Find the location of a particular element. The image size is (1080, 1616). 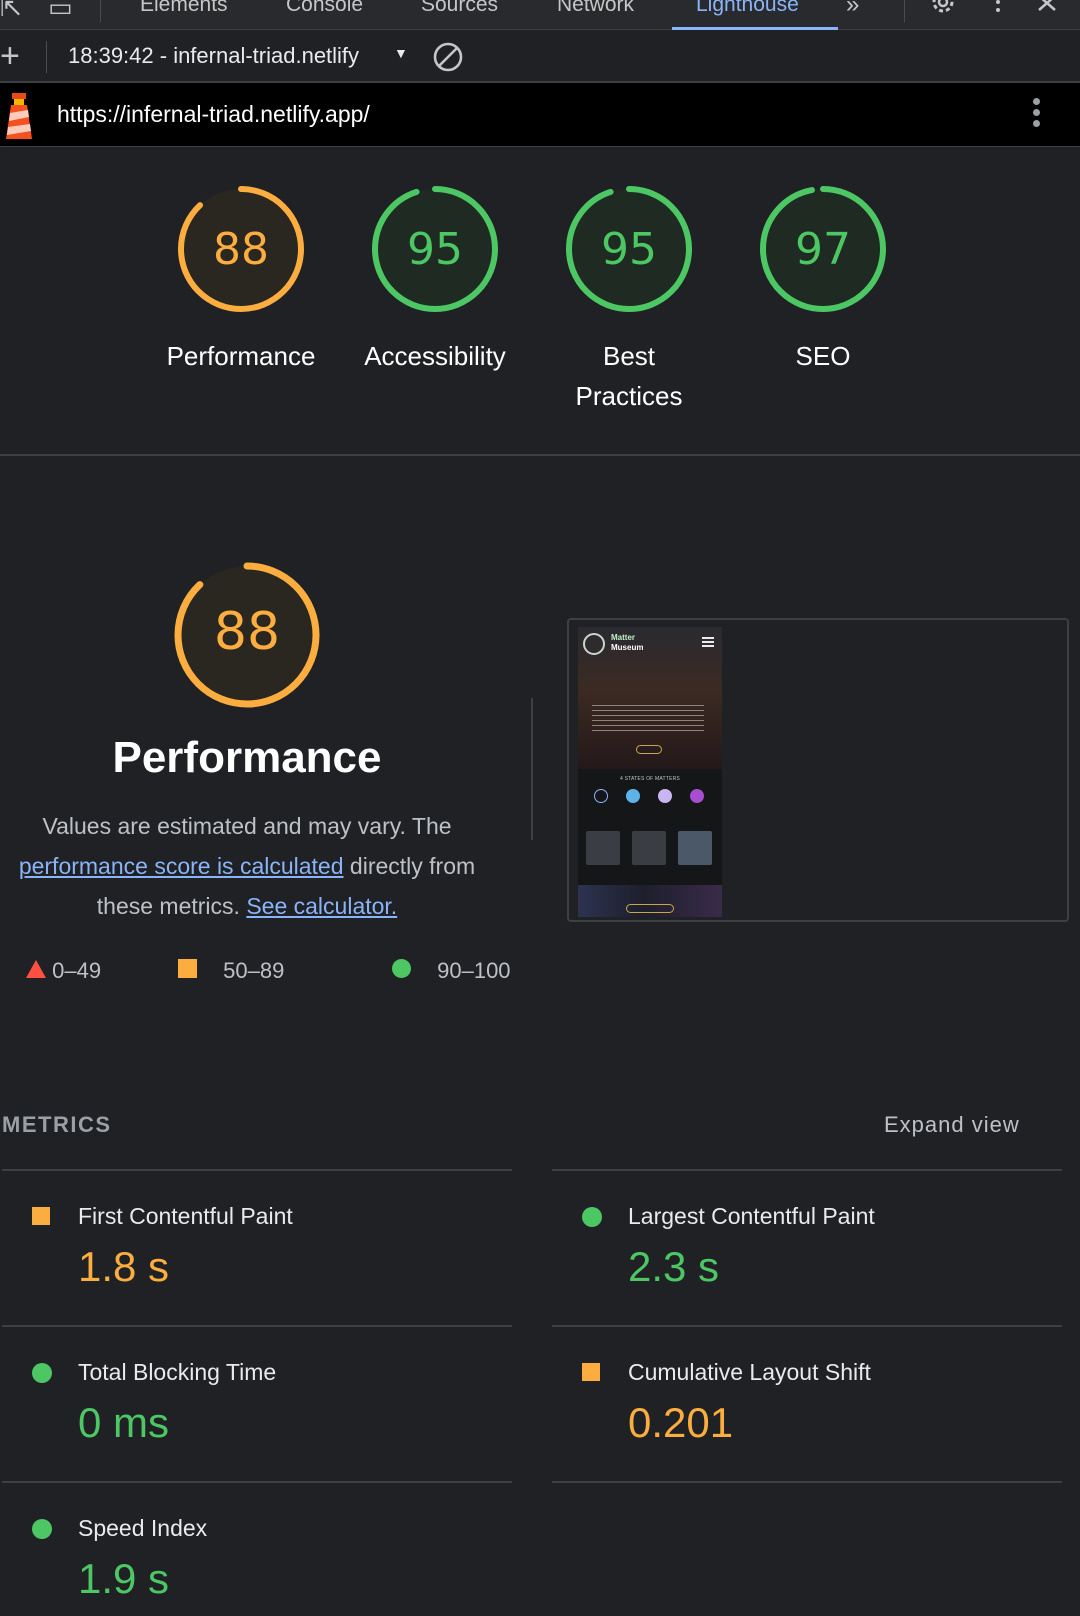

tab-network: Network is located at coordinates (595, 10).